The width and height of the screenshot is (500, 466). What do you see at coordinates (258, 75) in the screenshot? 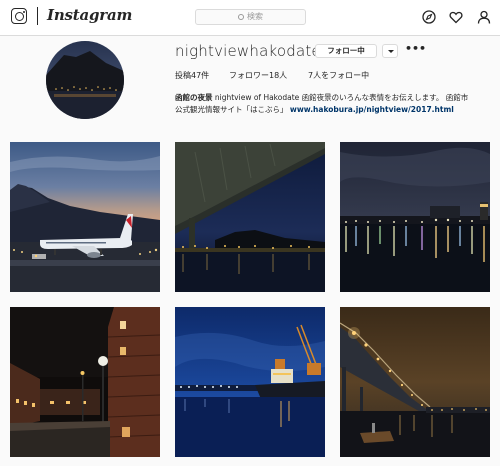
I see `followers-count: フォロワー18人` at bounding box center [258, 75].